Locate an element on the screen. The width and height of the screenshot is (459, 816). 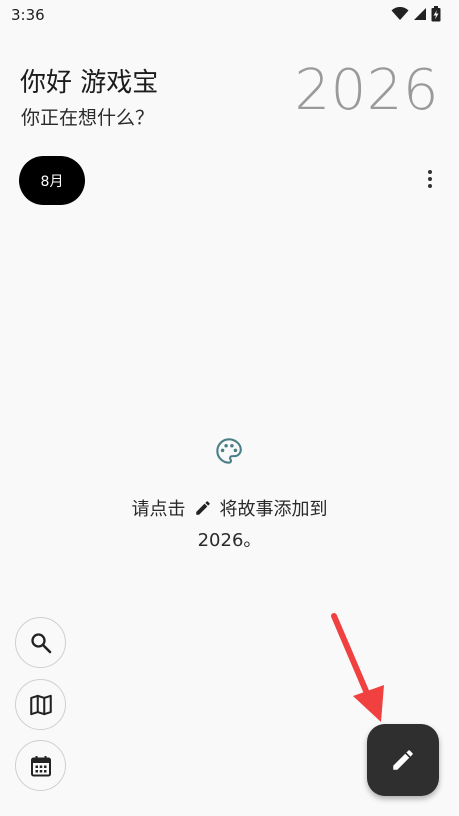
empty-state-message: 请点击 将故事添加到 is located at coordinates (229, 508).